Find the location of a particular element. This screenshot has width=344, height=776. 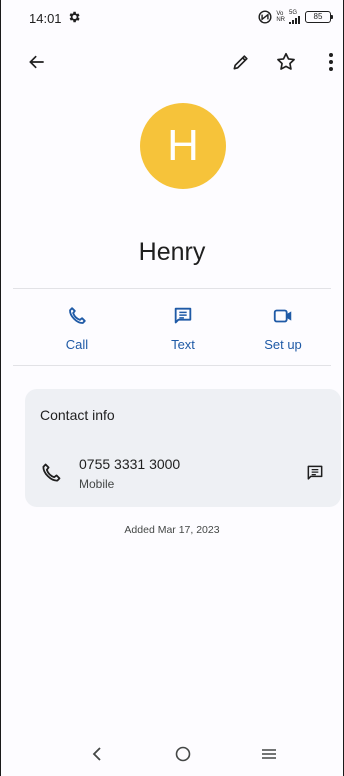

nav-recents-icon is located at coordinates (269, 754).